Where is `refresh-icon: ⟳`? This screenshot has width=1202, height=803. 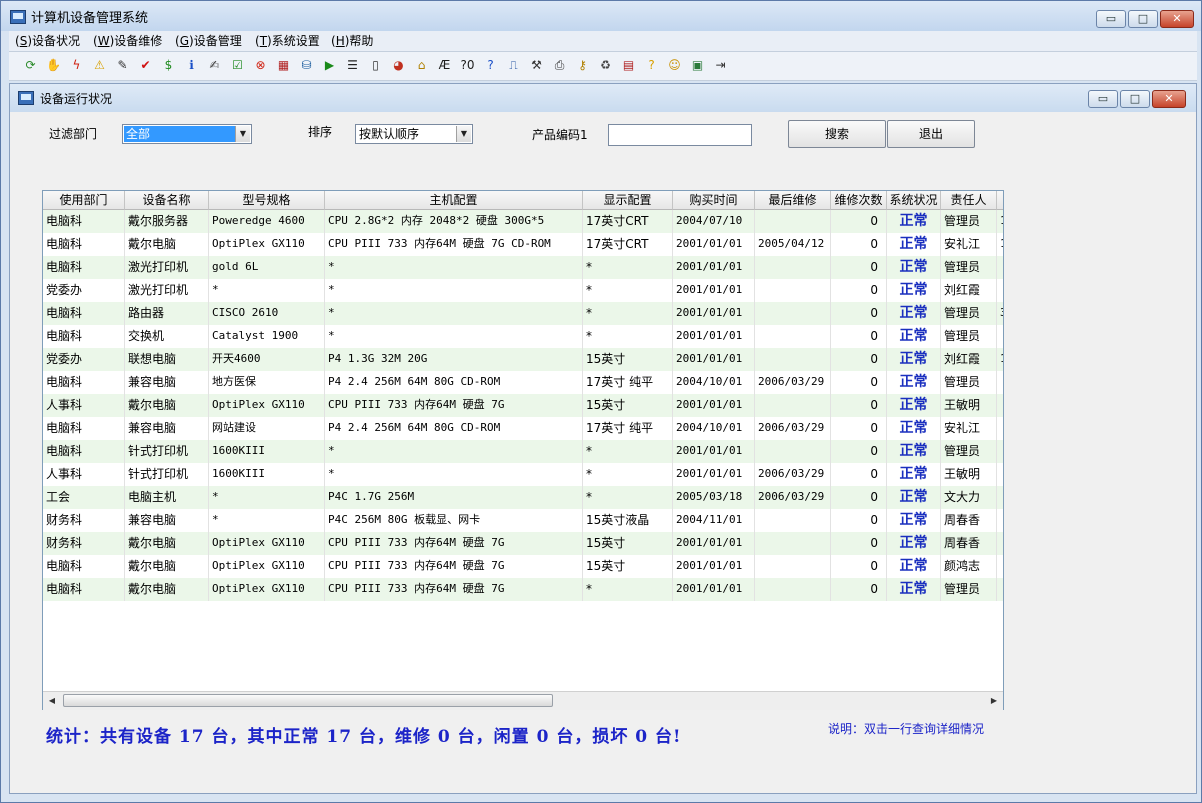
refresh-icon: ⟳ is located at coordinates (30, 65).